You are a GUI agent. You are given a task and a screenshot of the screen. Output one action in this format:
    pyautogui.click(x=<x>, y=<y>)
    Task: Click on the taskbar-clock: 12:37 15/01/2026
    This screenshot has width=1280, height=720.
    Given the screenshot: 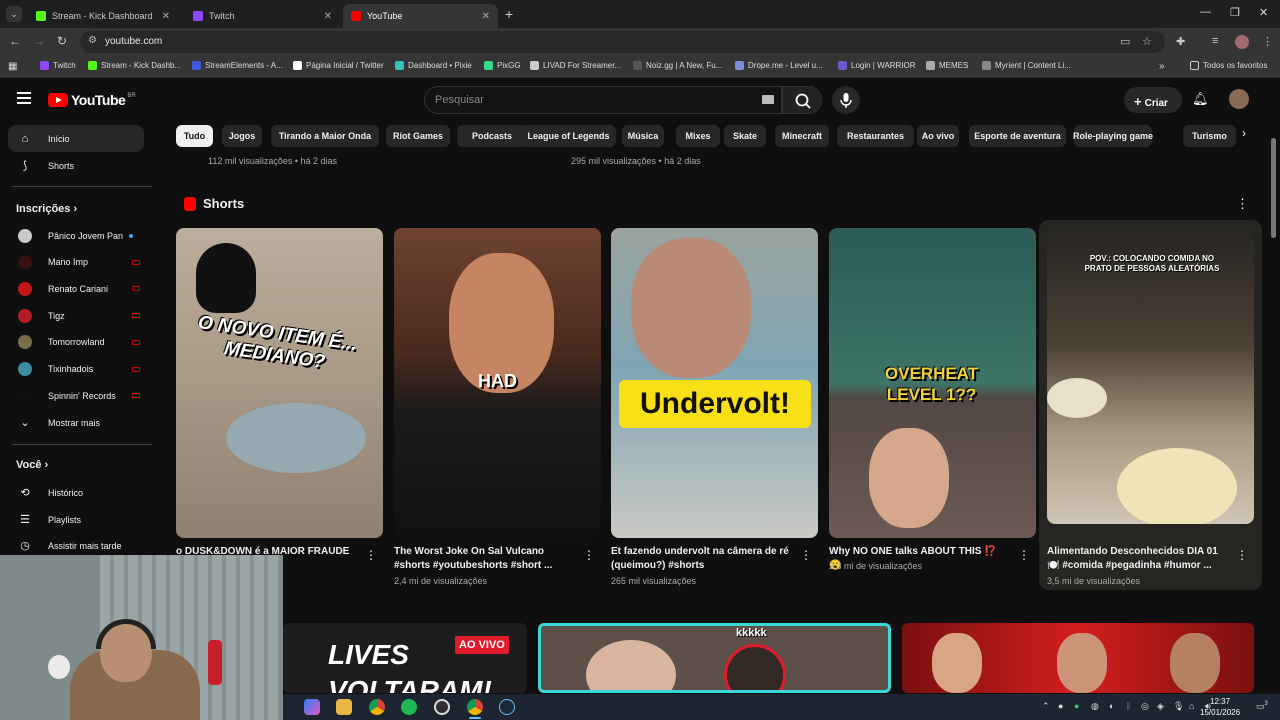 What is the action you would take?
    pyautogui.click(x=1220, y=707)
    